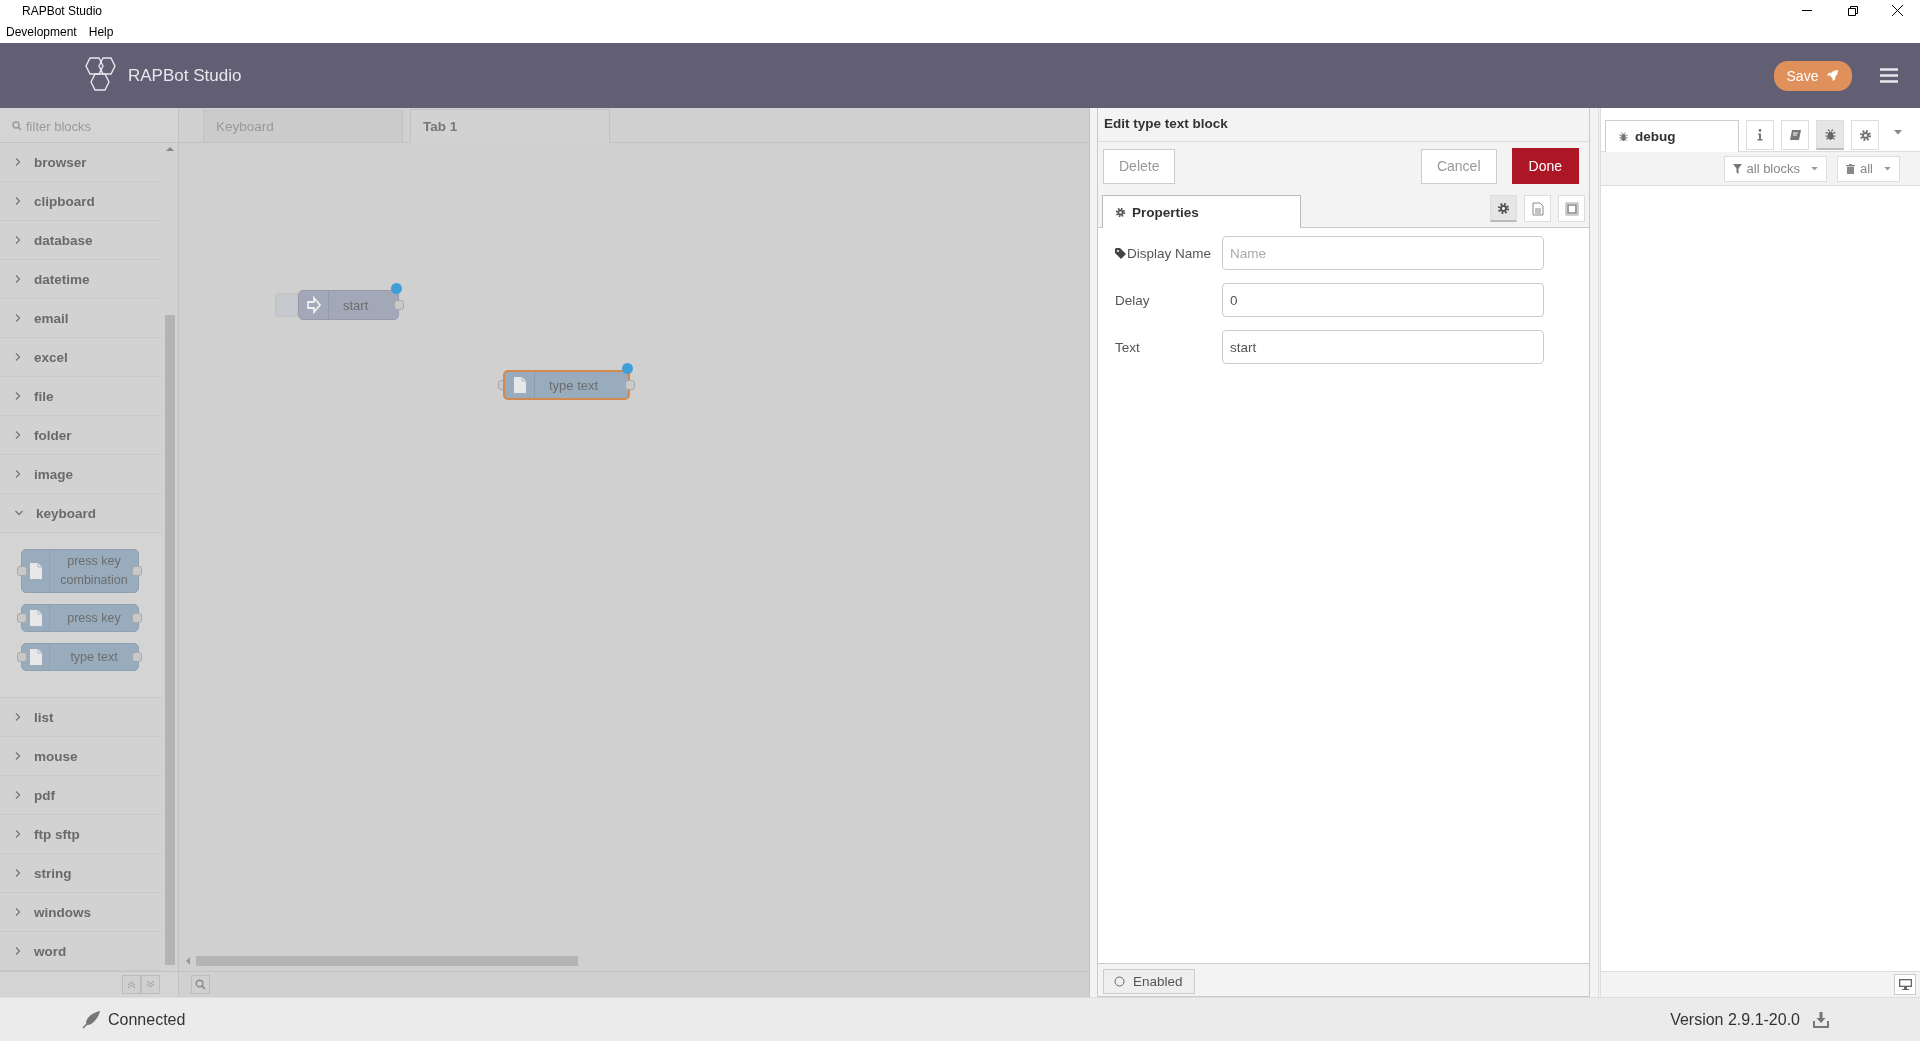 The image size is (1920, 1041). Describe the element at coordinates (1545, 166) in the screenshot. I see `done-button: Done` at that location.